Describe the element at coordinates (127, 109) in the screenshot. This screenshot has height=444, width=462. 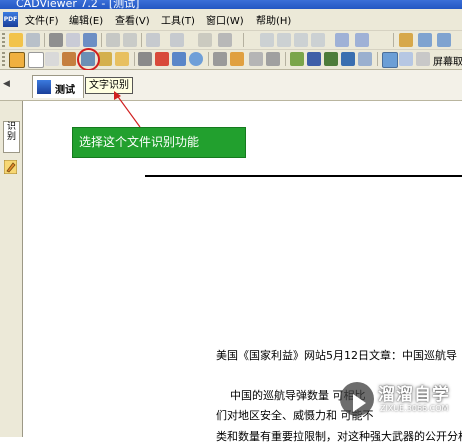
I see `annotation-arrow` at that location.